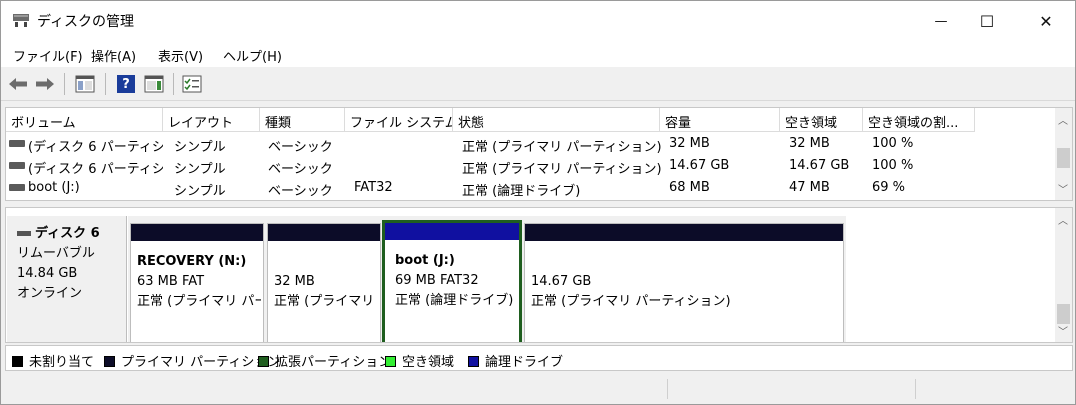 This screenshot has width=1076, height=405. What do you see at coordinates (689, 143) in the screenshot?
I see `cell-capacity: 32 MB` at bounding box center [689, 143].